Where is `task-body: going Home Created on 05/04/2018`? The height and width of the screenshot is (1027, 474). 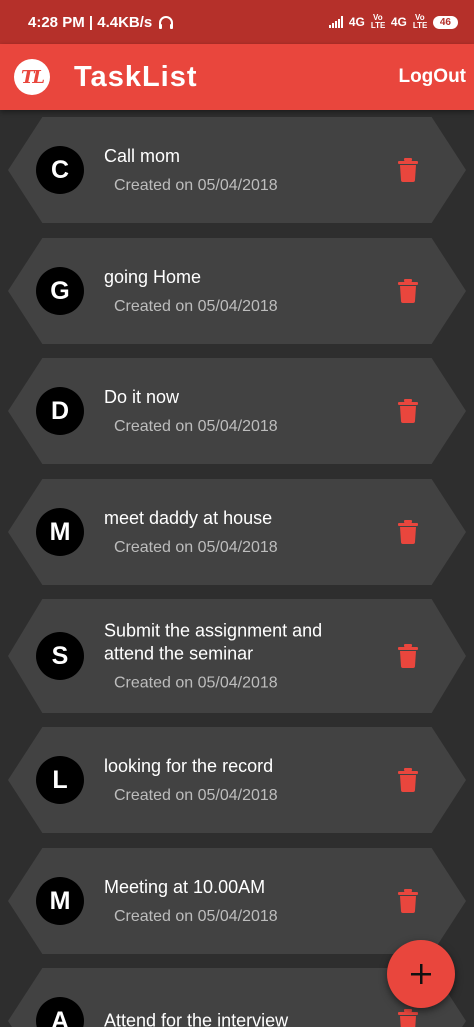
task-body: going Home Created on 05/04/2018 is located at coordinates (237, 291).